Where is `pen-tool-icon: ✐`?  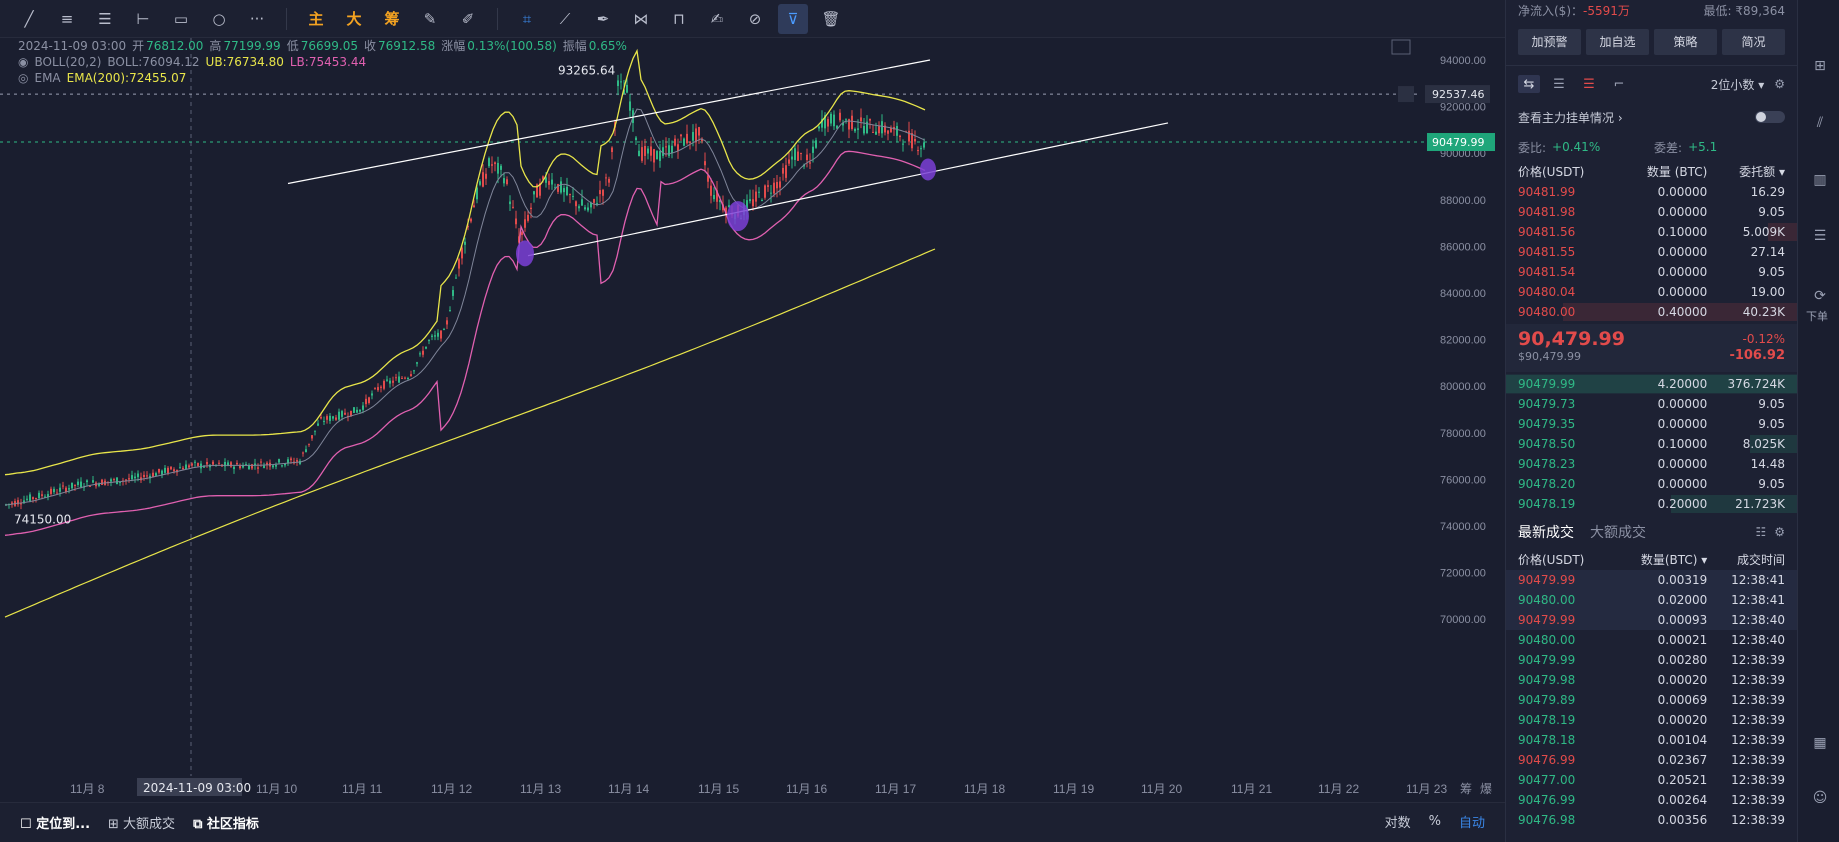 pen-tool-icon: ✐ is located at coordinates (468, 19).